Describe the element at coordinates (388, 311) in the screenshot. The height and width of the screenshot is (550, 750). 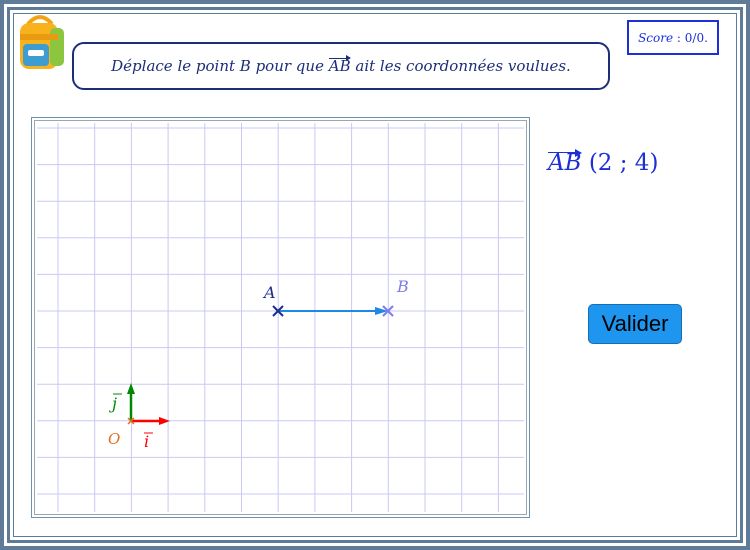
I see `point-b` at that location.